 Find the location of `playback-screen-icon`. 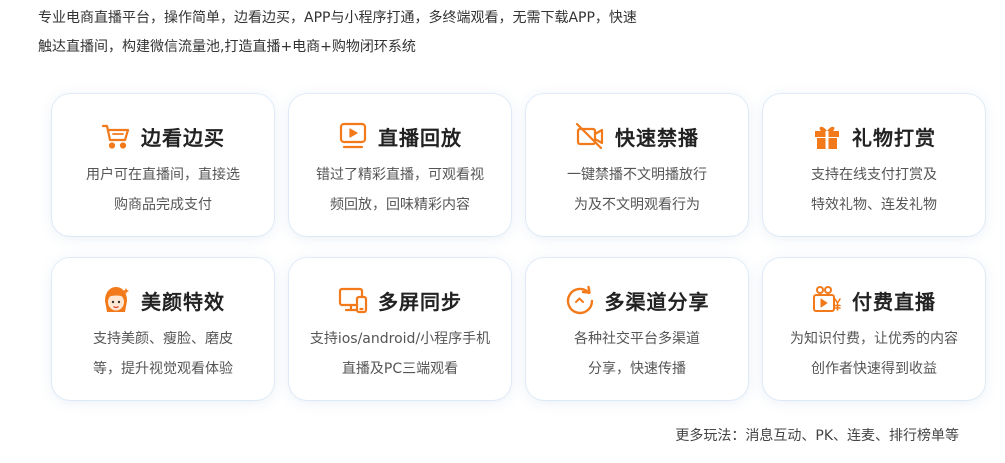

playback-screen-icon is located at coordinates (353, 136).